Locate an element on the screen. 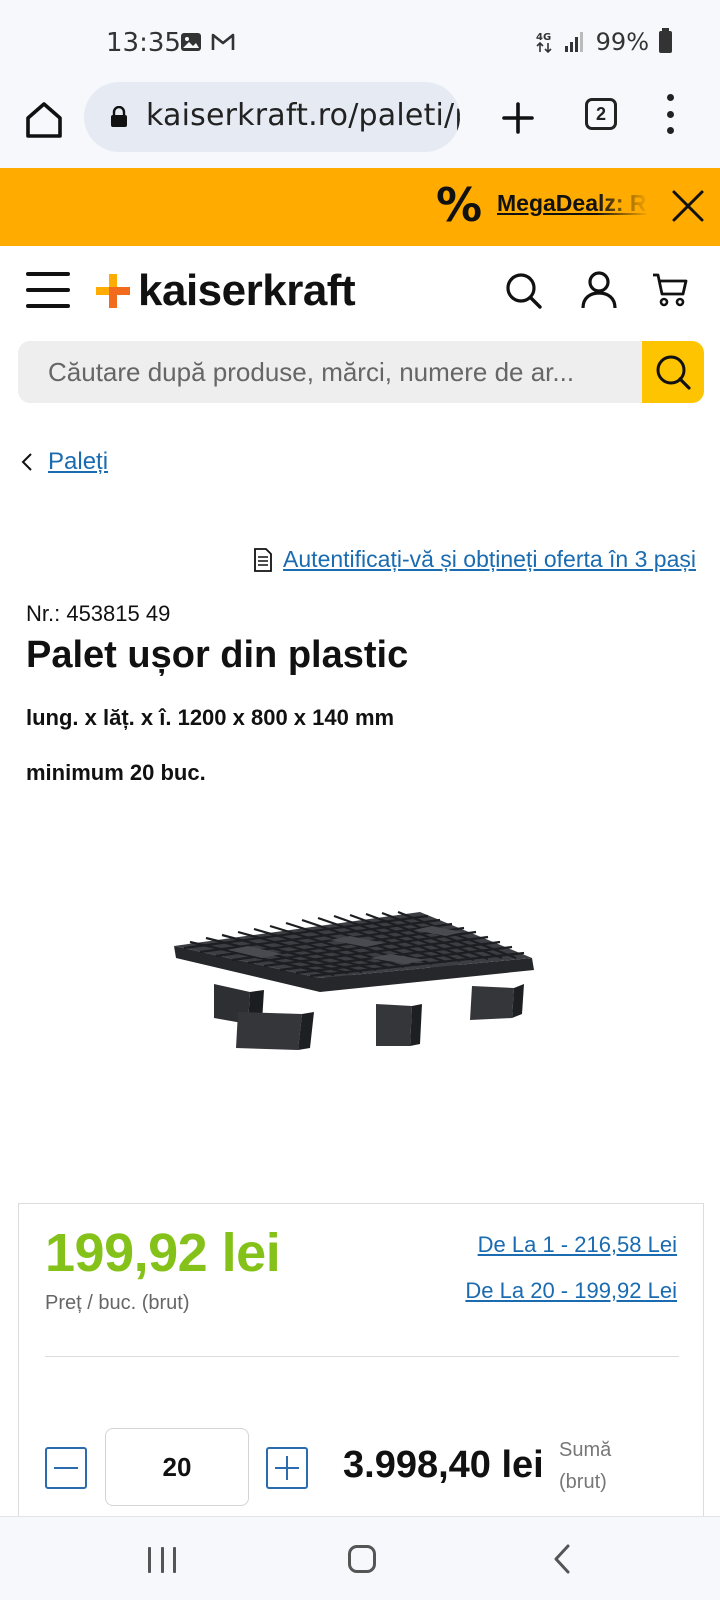 The width and height of the screenshot is (720, 1600). price-tier-20-link: De La 20 - 199,92 Lei is located at coordinates (571, 1291).